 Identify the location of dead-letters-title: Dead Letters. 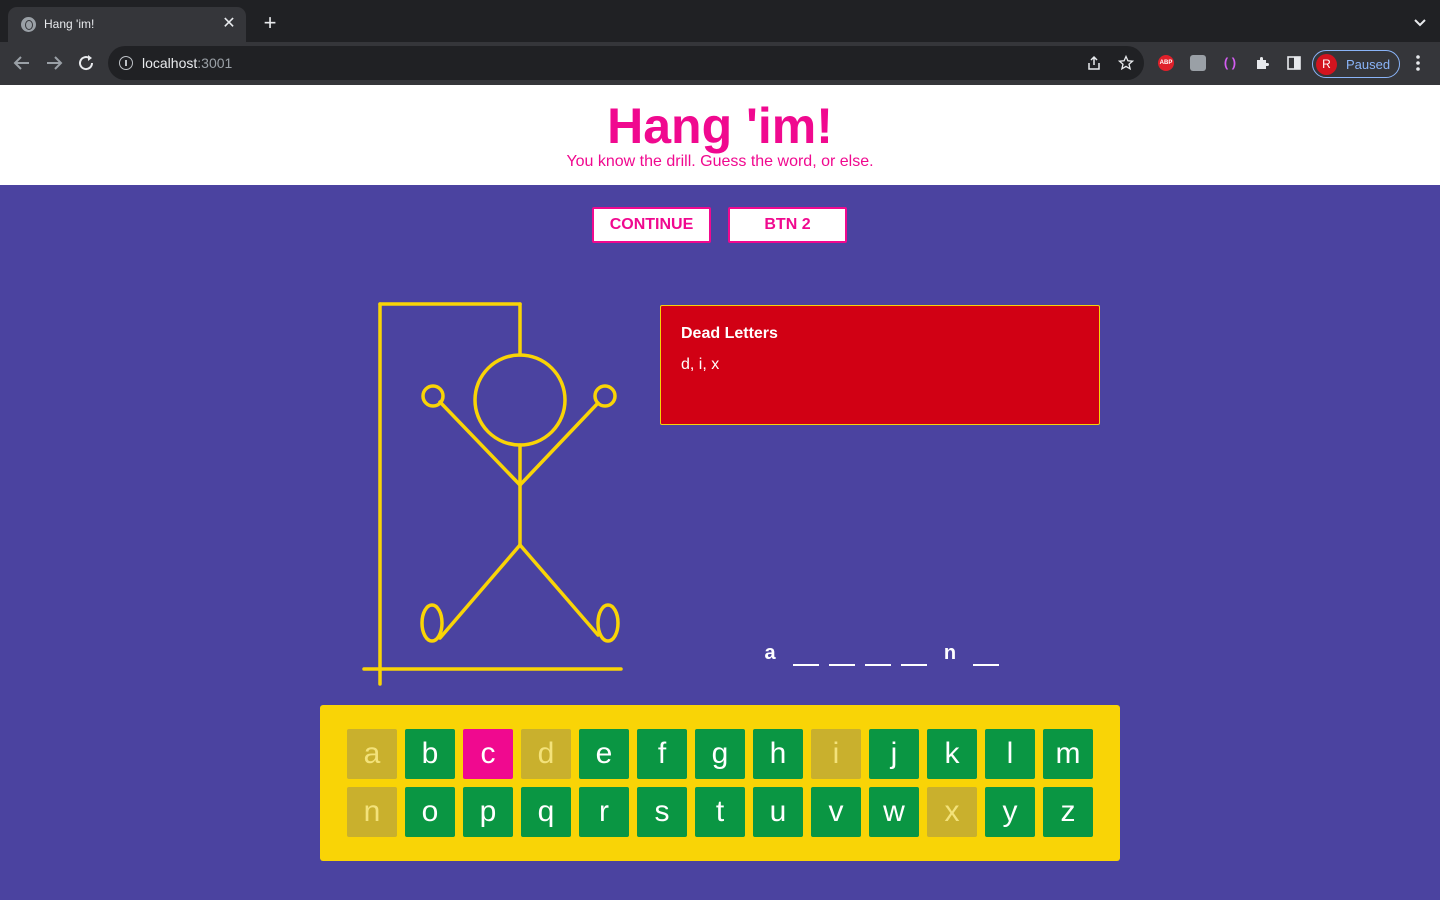
(729, 333).